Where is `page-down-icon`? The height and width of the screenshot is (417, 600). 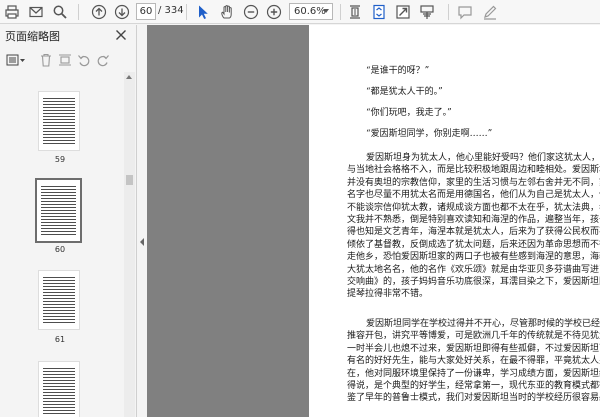 page-down-icon is located at coordinates (122, 12).